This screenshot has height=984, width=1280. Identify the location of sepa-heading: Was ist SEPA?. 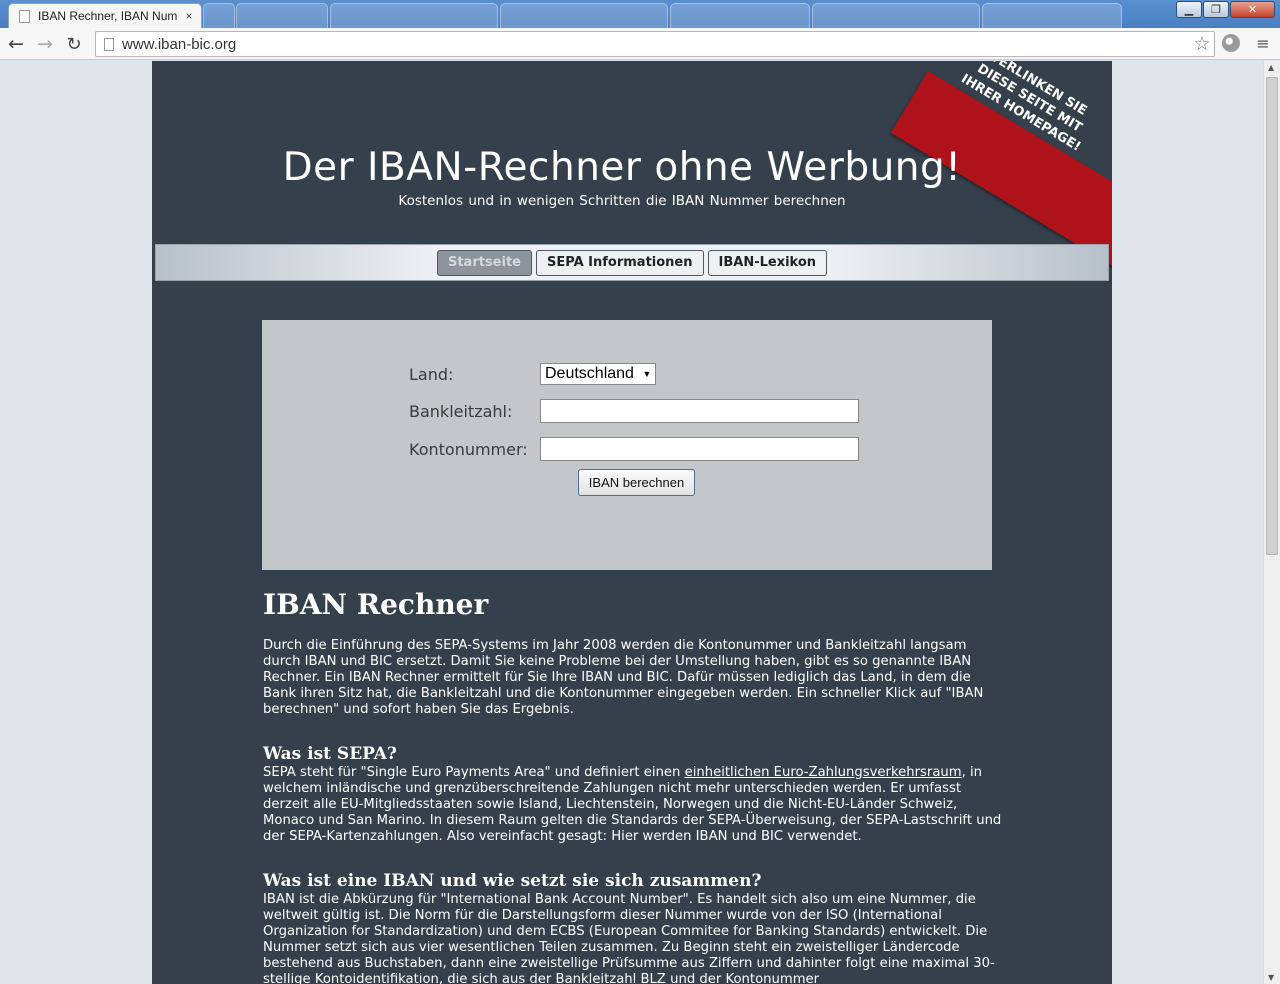
(330, 754).